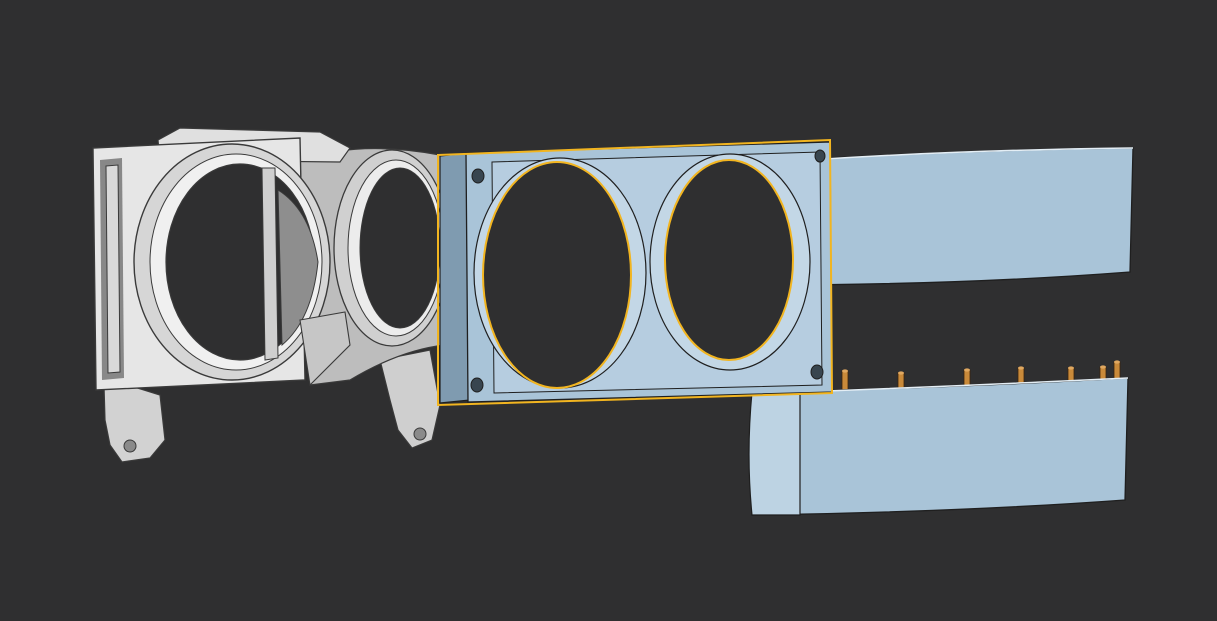  Describe the element at coordinates (635, 272) in the screenshot. I see `fan-mount-frame-part` at that location.